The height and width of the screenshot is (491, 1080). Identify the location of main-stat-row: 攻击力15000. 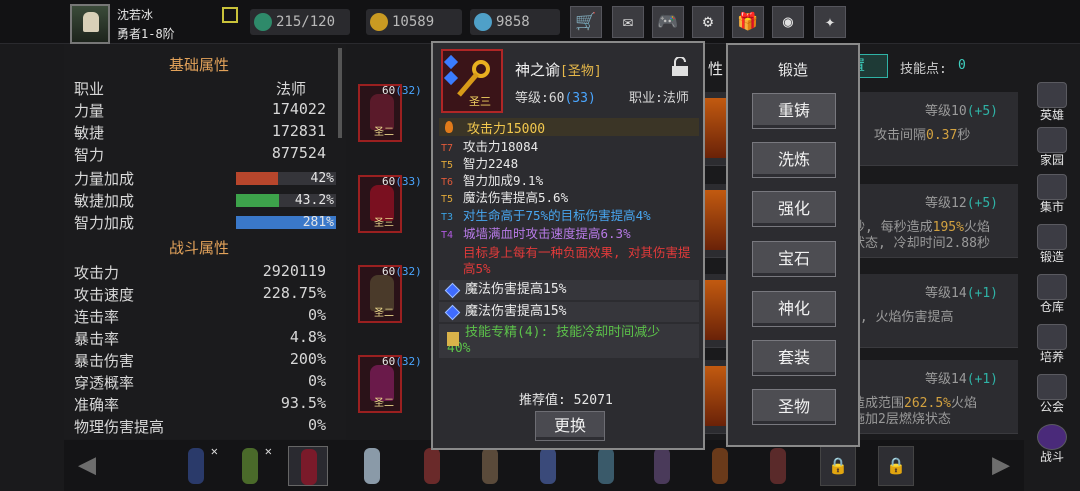
(569, 127).